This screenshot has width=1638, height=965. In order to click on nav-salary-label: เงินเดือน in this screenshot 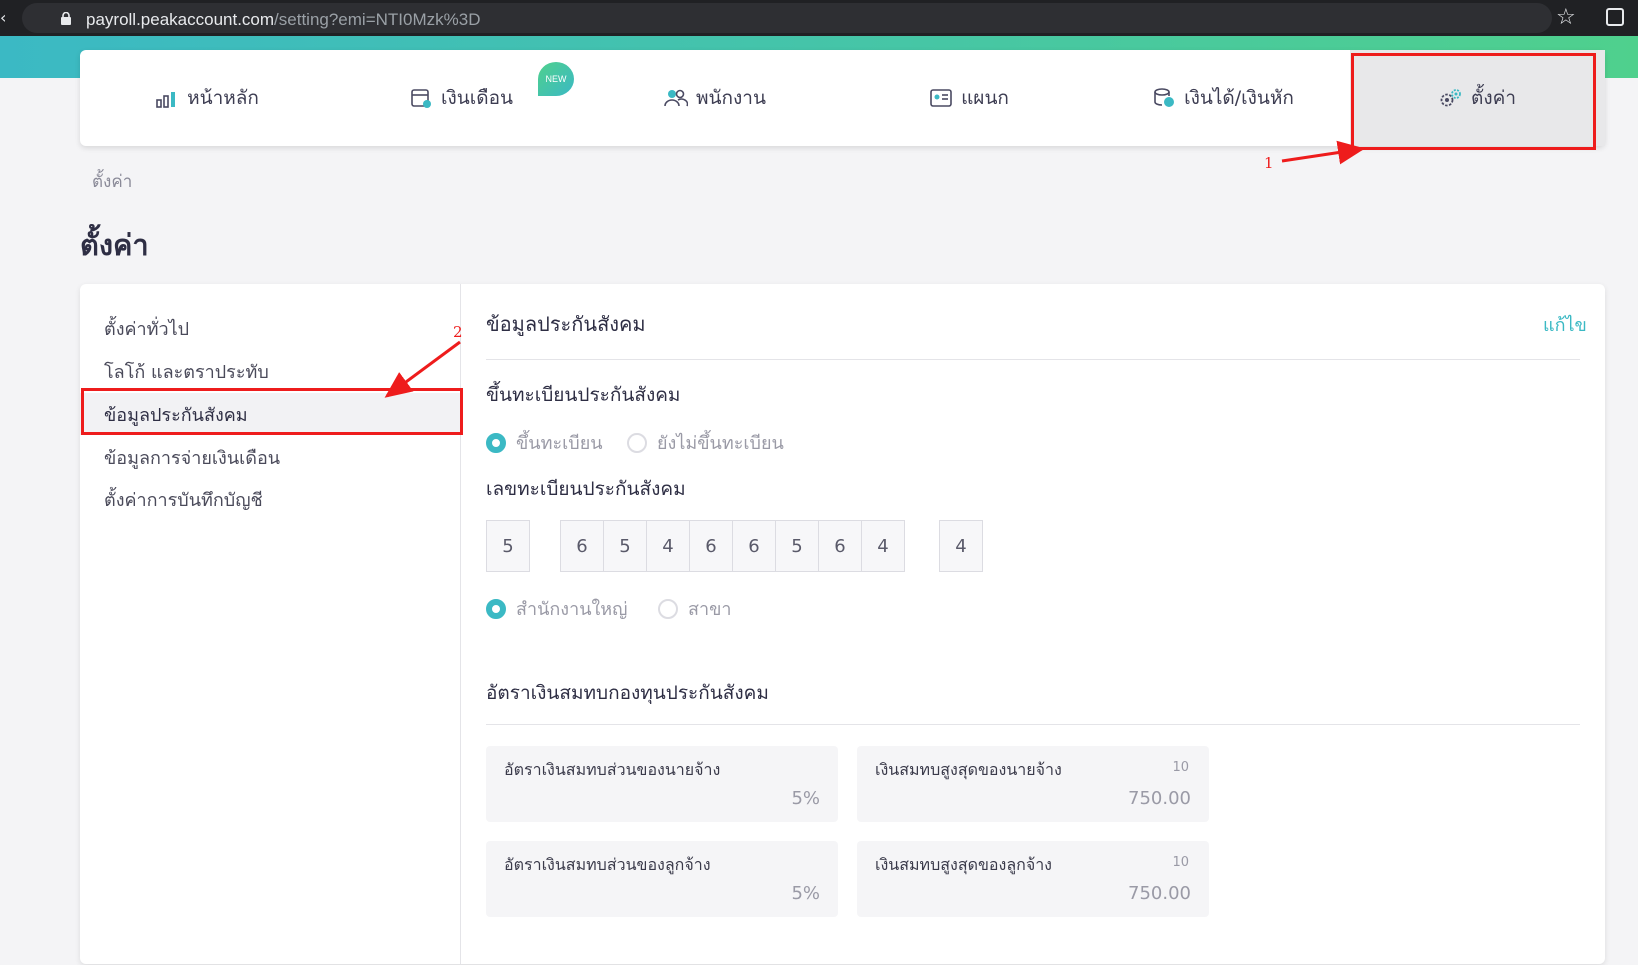, I will do `click(477, 98)`.